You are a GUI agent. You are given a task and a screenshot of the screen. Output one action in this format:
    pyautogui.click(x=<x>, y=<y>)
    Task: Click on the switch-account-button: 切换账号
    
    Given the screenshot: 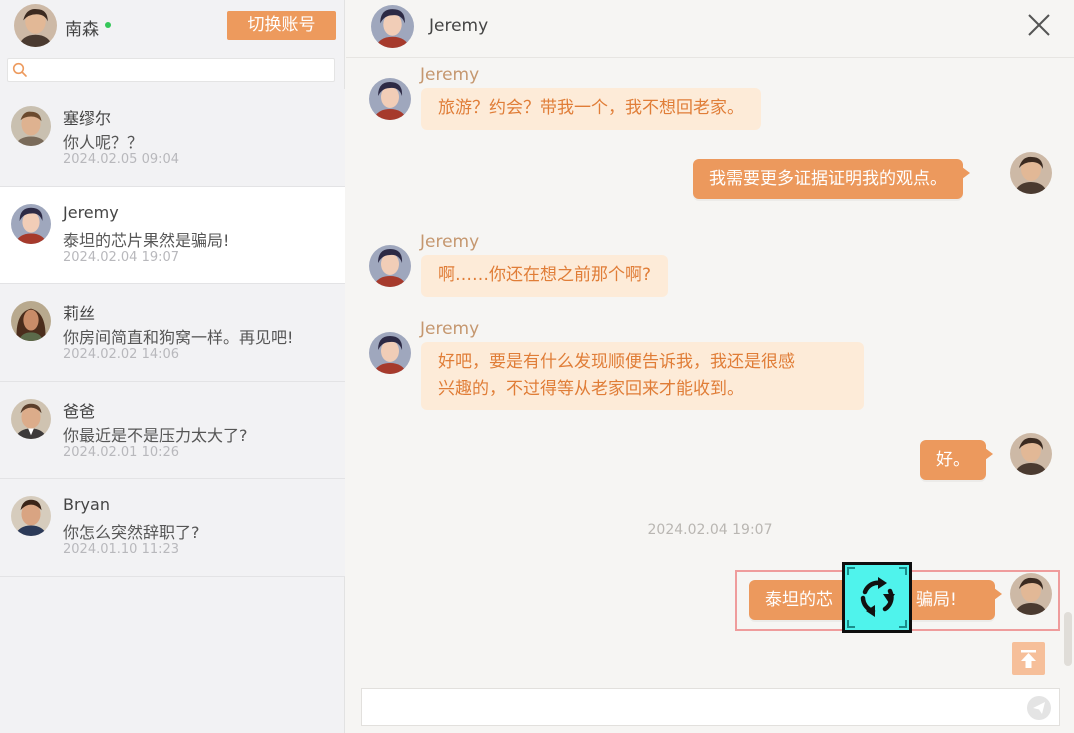 What is the action you would take?
    pyautogui.click(x=281, y=25)
    